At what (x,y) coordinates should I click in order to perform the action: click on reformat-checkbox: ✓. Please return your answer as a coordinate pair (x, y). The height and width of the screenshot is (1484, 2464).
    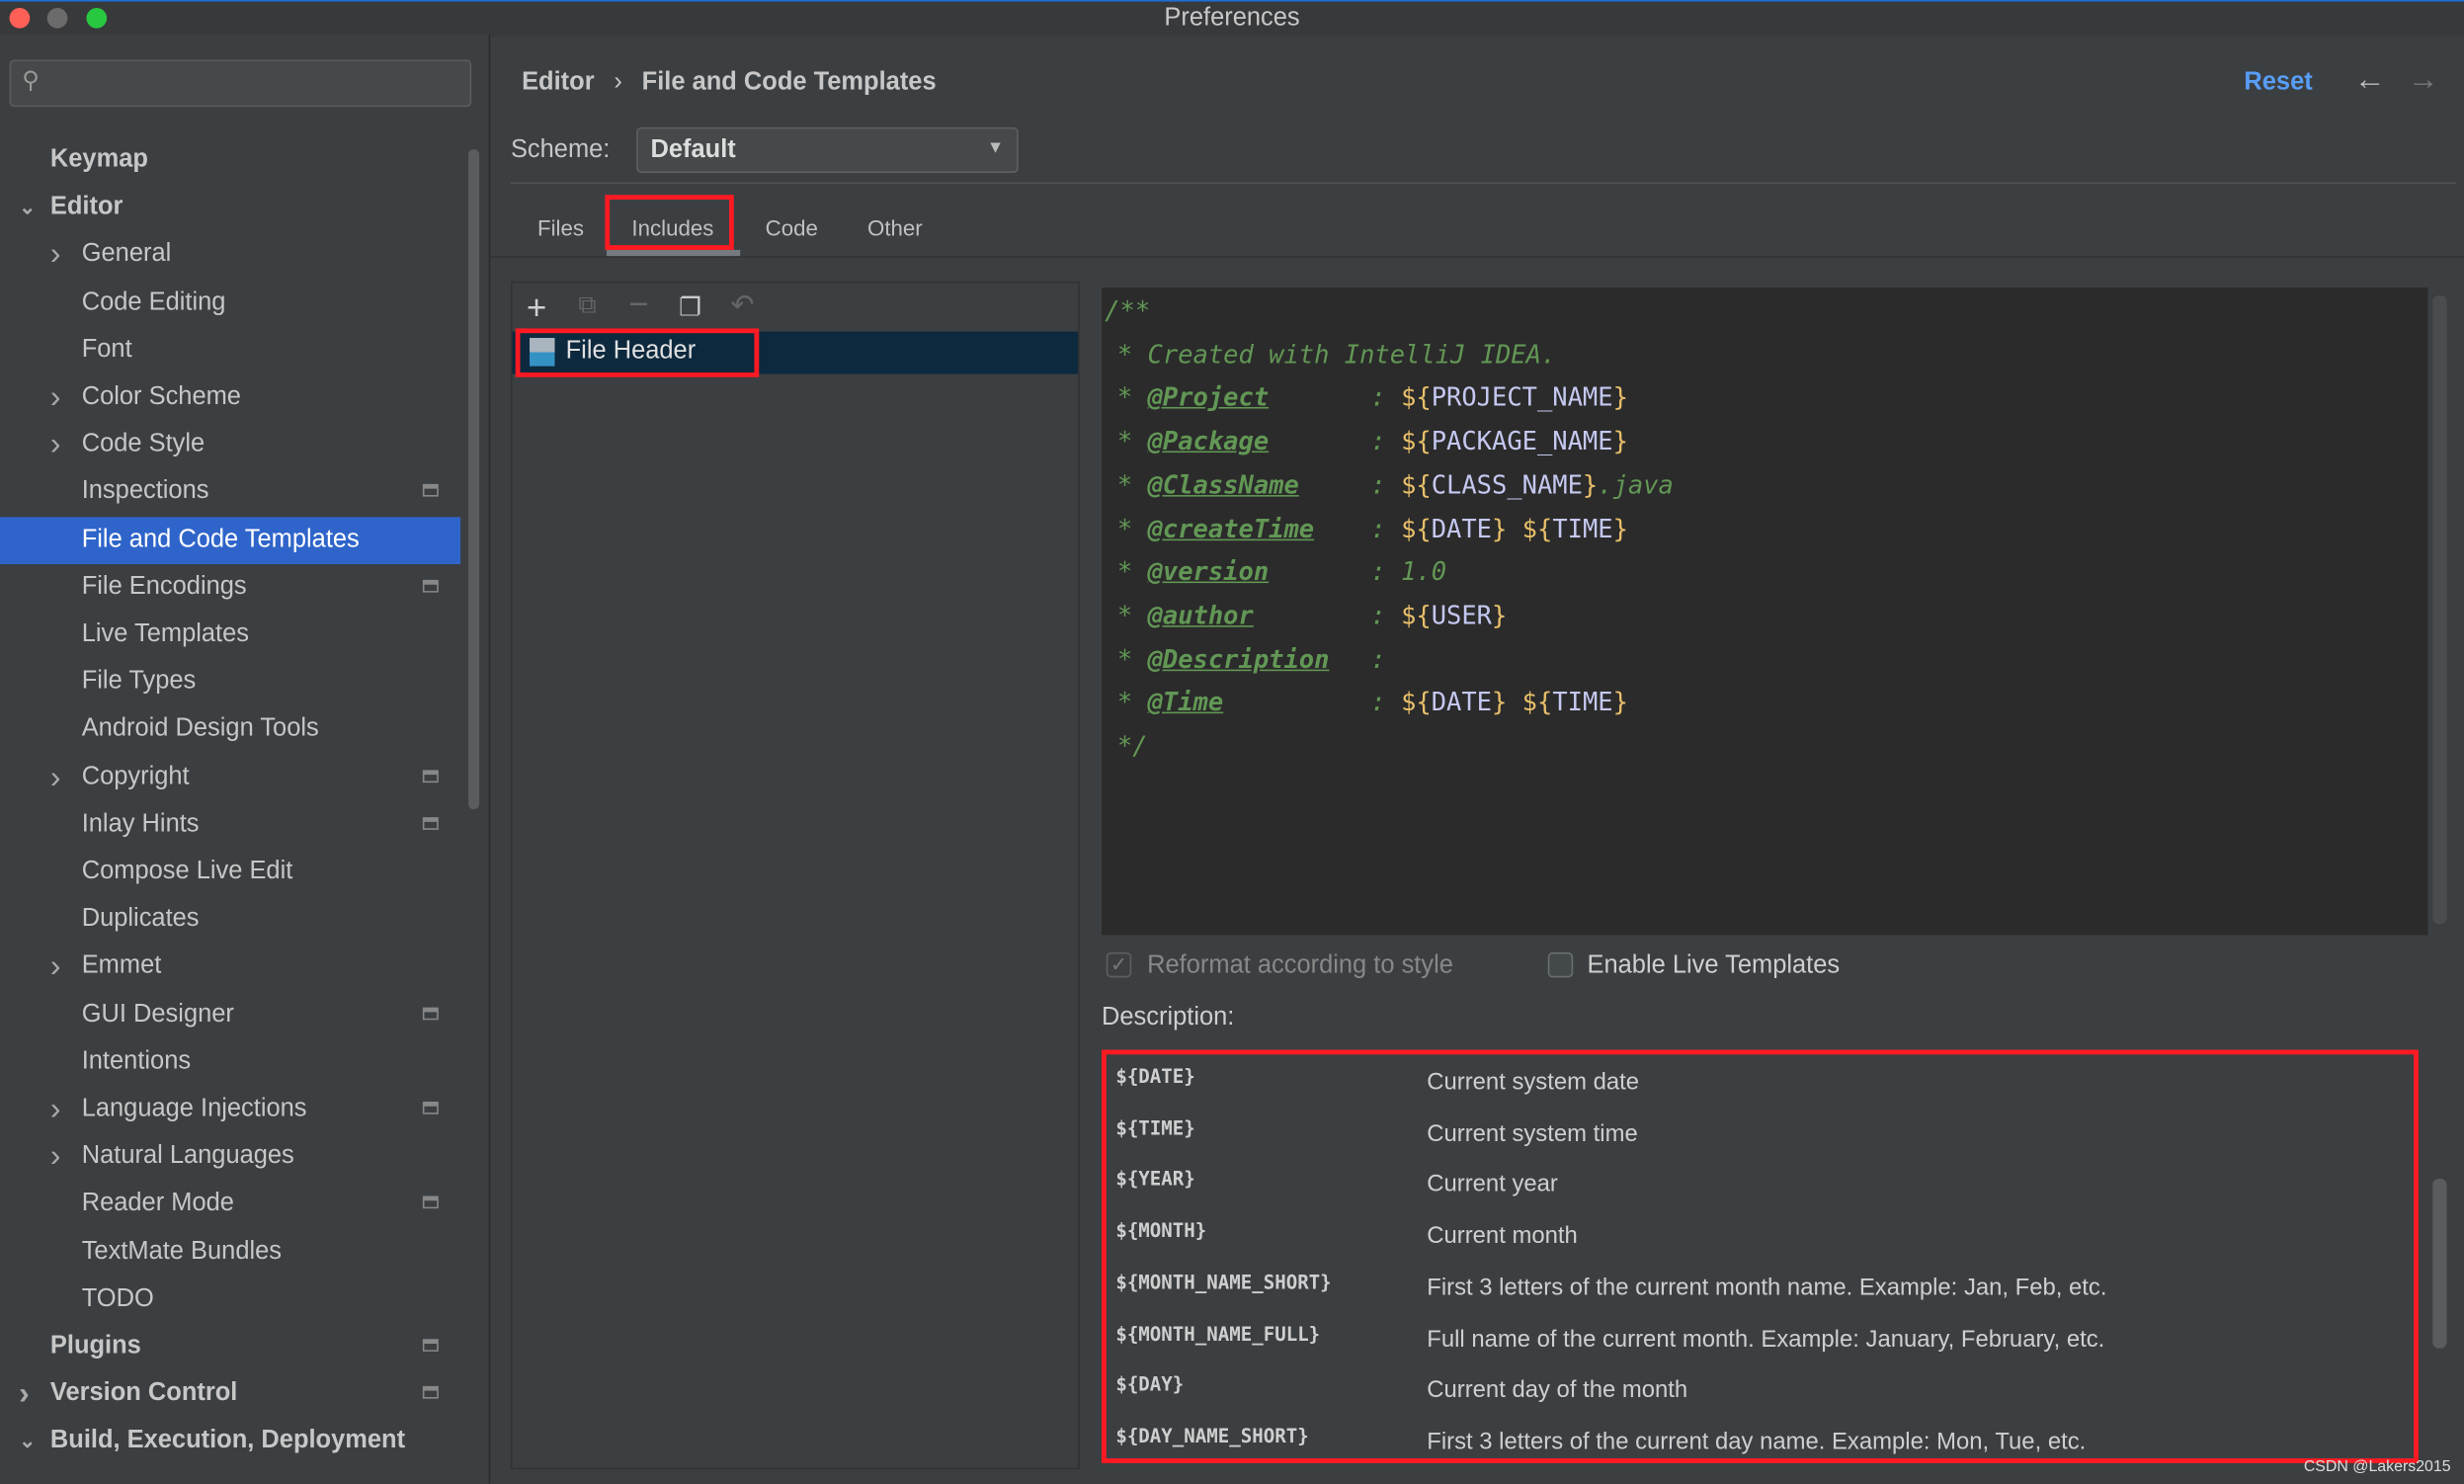
    Looking at the image, I should click on (1119, 964).